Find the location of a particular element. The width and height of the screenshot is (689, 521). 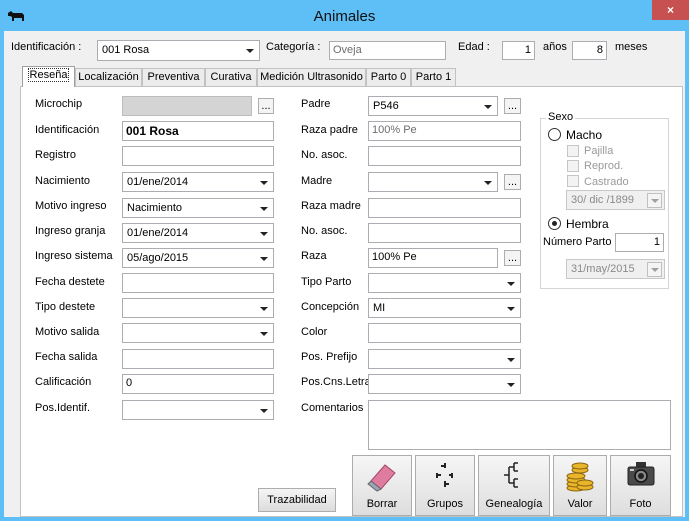

identification-value: 001 Rosa is located at coordinates (126, 50).